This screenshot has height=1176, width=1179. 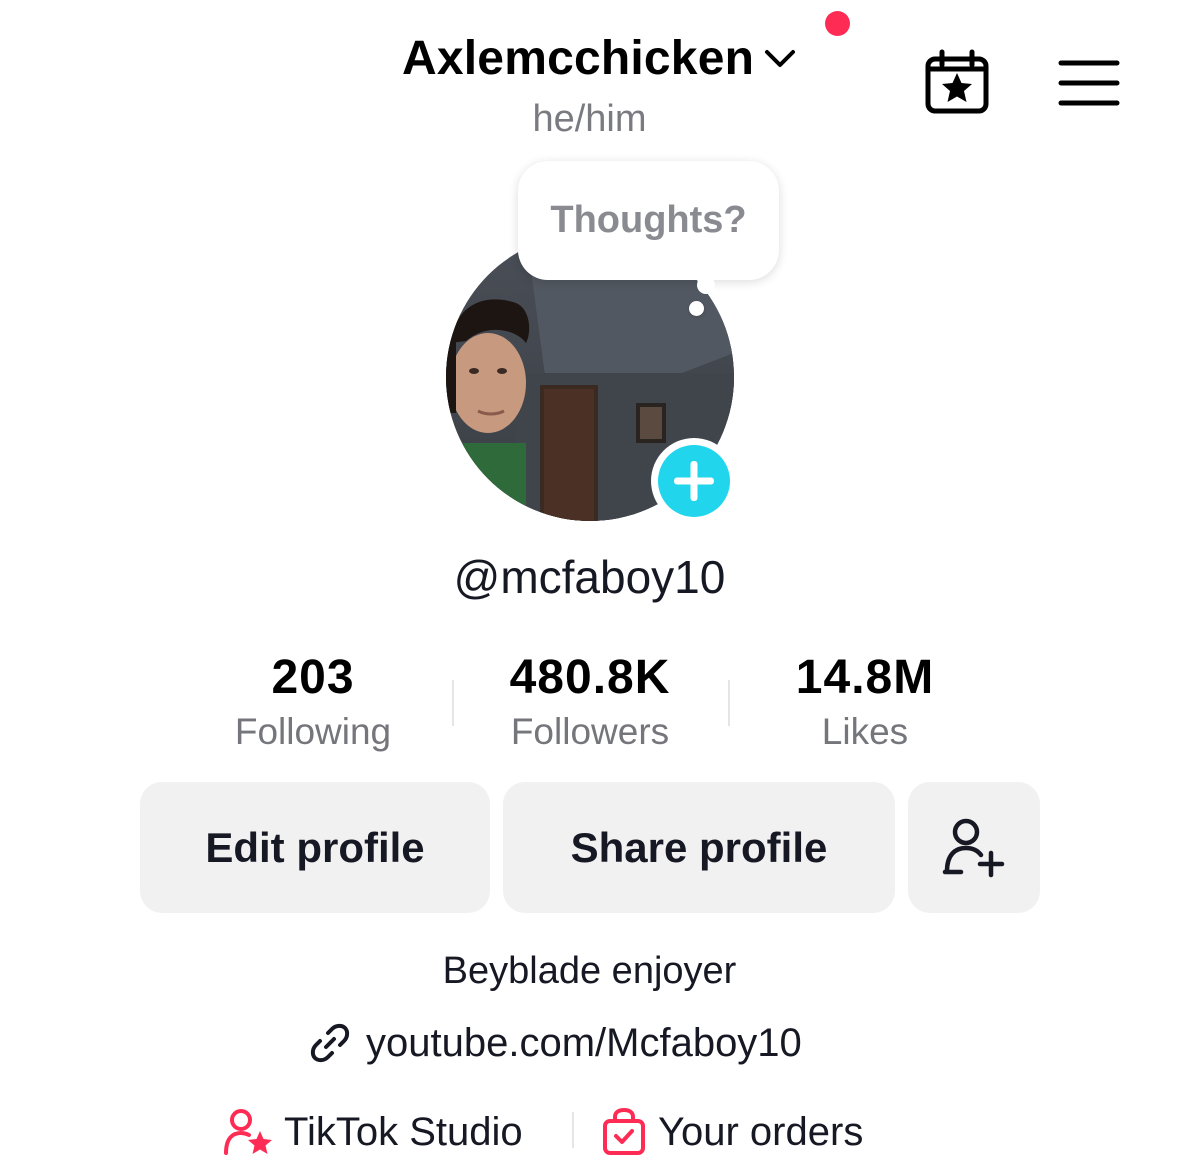 I want to click on tiktok-studio-icon, so click(x=248, y=1132).